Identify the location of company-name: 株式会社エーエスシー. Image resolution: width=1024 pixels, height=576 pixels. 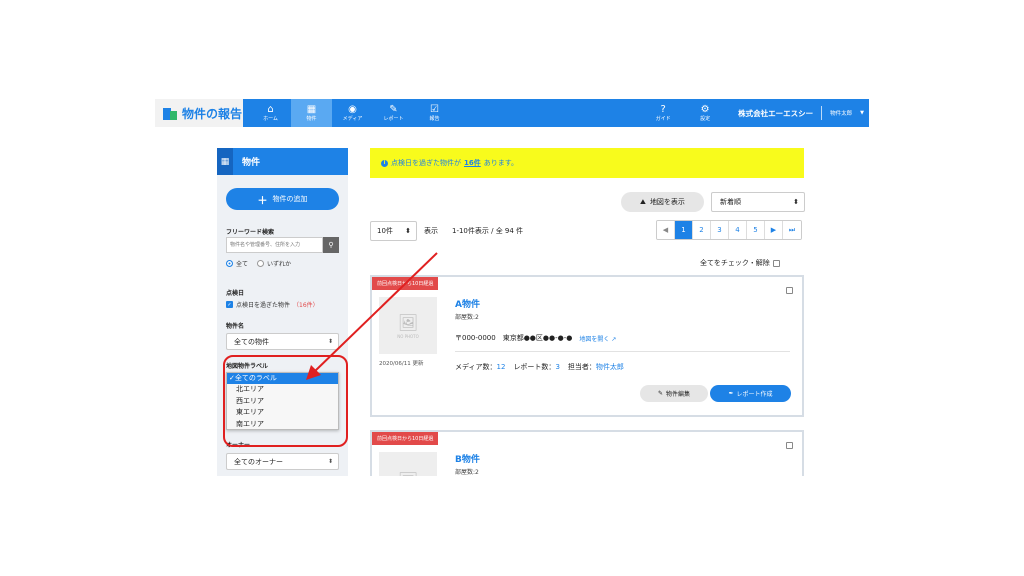
(776, 113).